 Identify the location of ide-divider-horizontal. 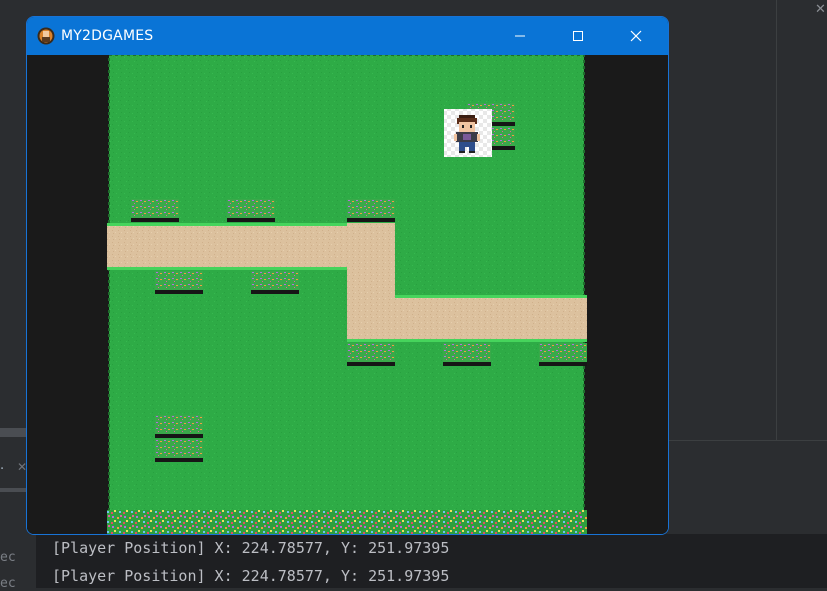
(747, 440).